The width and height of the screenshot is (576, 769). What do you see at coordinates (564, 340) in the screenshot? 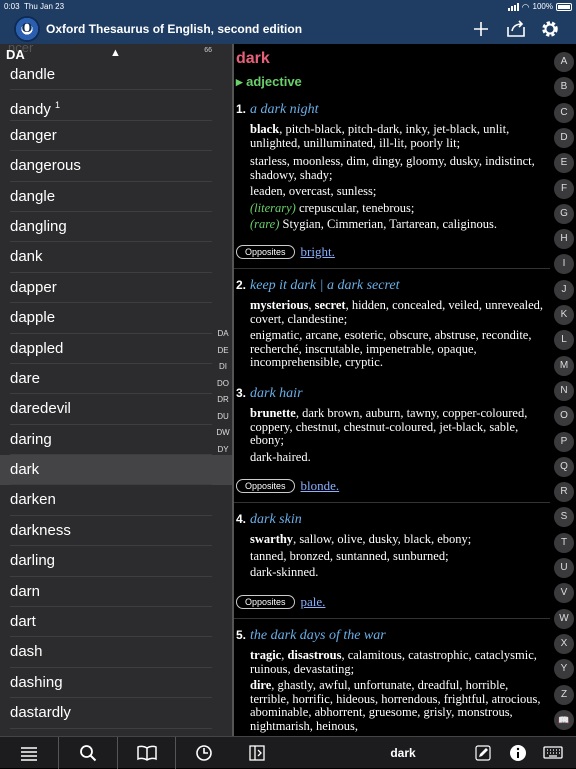
I see `alphabet-letter-button: L` at bounding box center [564, 340].